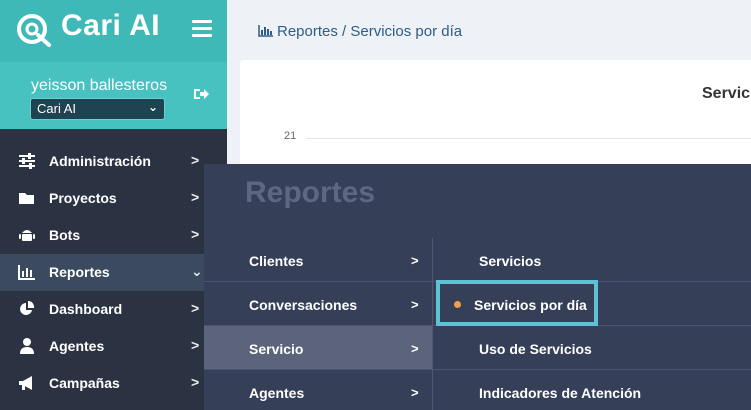 The height and width of the screenshot is (410, 751). What do you see at coordinates (277, 393) in the screenshot?
I see `category-label: Agentes` at bounding box center [277, 393].